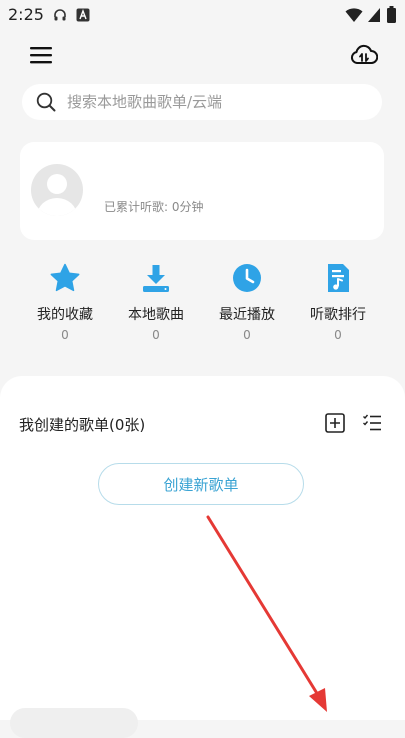 The width and height of the screenshot is (405, 738). What do you see at coordinates (82, 425) in the screenshot?
I see `my-playlists-title: 我创建的歌单(0张)` at bounding box center [82, 425].